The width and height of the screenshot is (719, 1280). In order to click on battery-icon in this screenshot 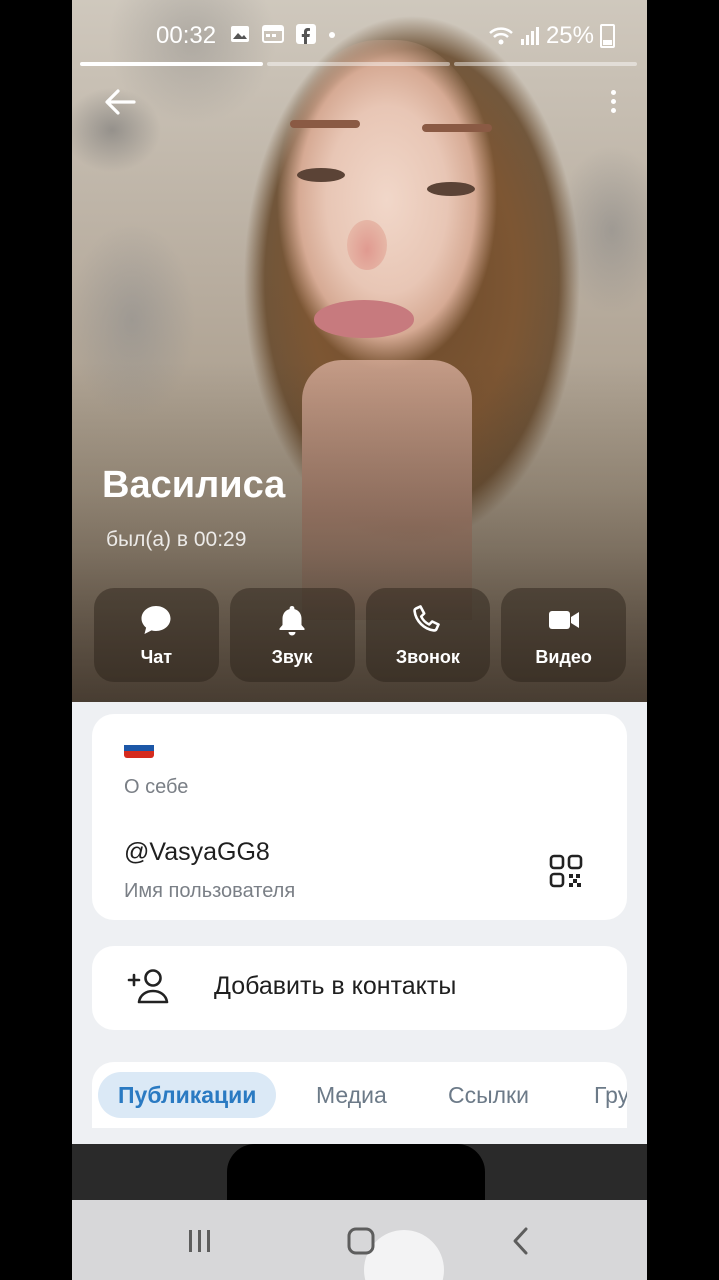, I will do `click(607, 36)`.